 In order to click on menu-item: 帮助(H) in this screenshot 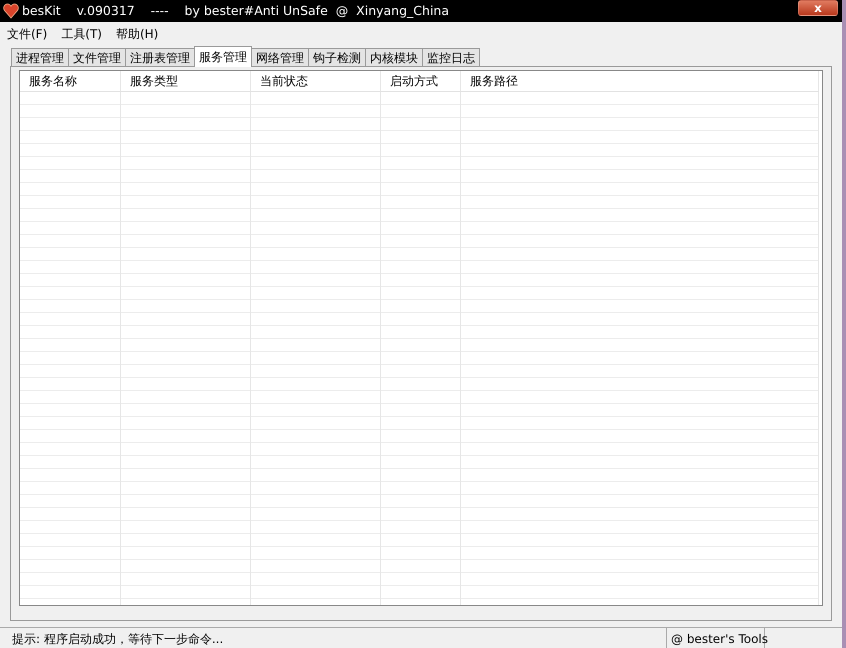, I will do `click(137, 33)`.